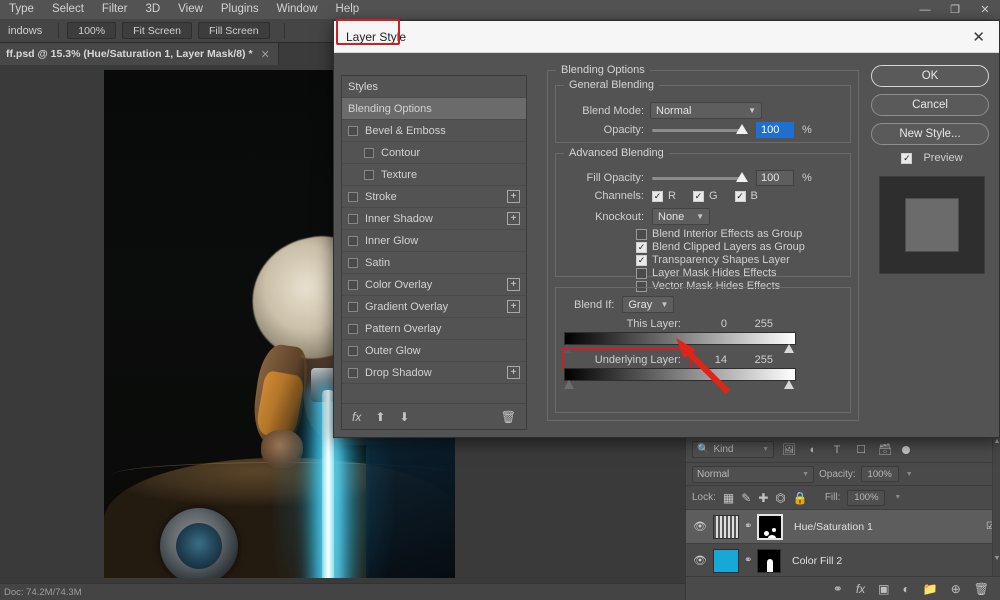  I want to click on new-layer-icon: ⊕, so click(956, 589).